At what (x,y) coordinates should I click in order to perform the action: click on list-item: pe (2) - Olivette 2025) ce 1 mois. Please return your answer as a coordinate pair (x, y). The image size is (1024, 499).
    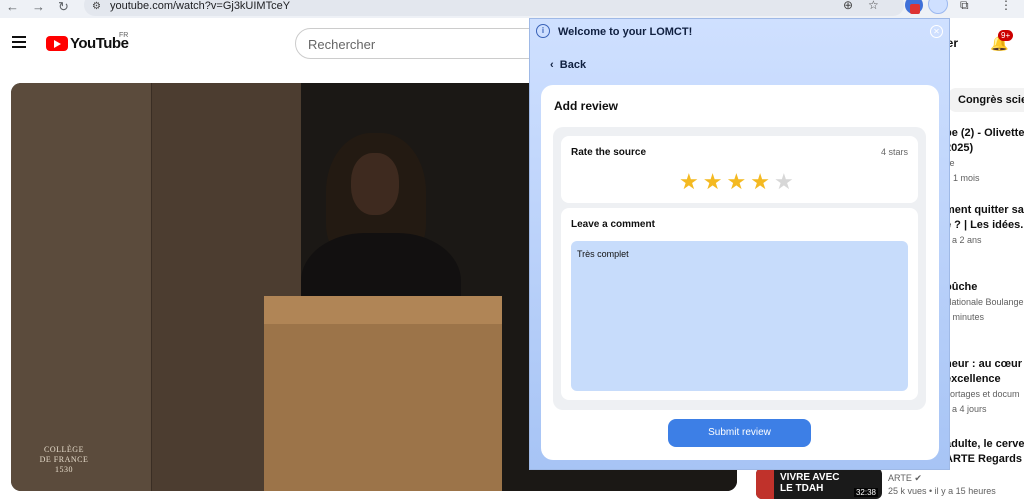
    Looking at the image, I should click on (984, 156).